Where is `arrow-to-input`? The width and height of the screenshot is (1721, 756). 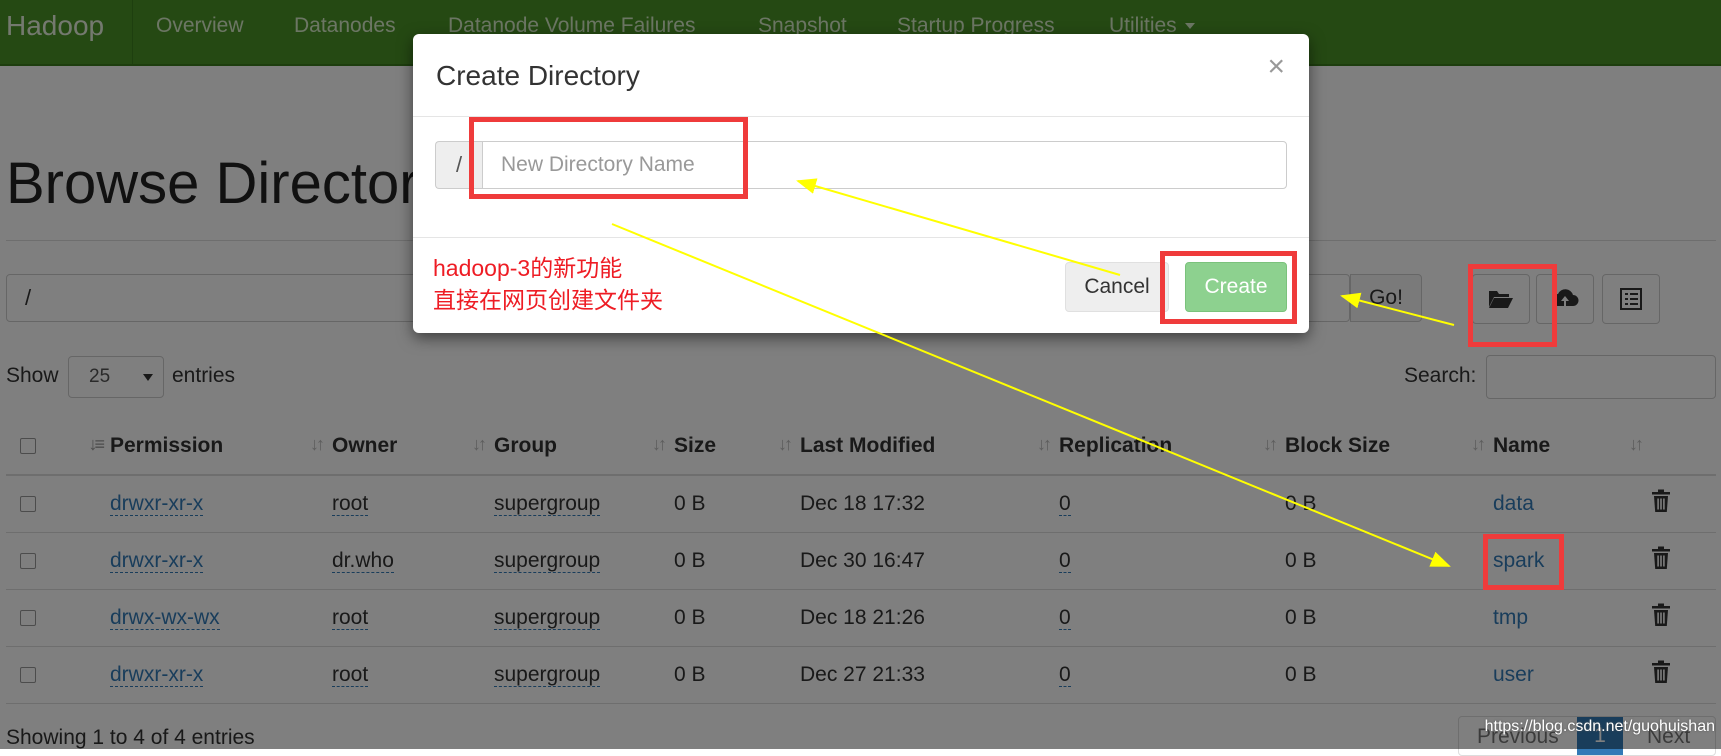 arrow-to-input is located at coordinates (958, 227).